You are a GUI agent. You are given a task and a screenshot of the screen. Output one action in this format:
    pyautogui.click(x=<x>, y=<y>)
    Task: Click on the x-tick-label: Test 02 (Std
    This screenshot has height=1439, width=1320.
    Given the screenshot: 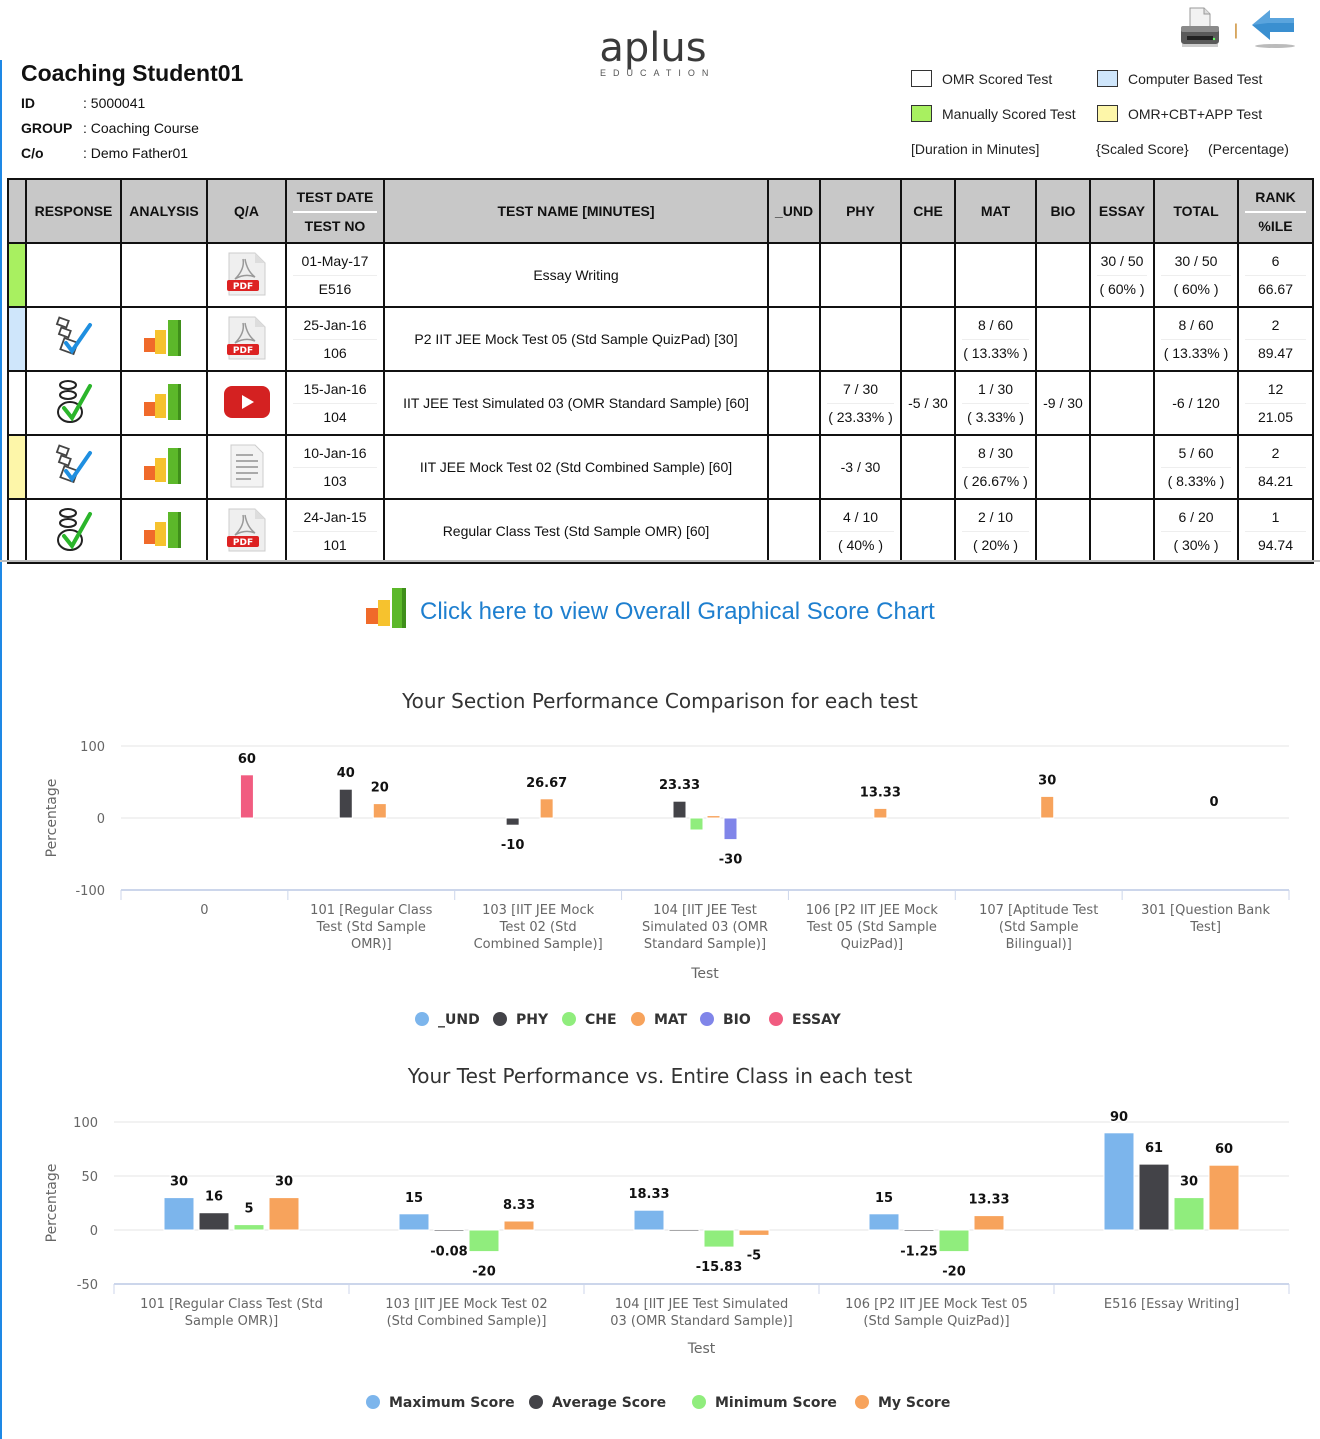 What is the action you would take?
    pyautogui.click(x=538, y=927)
    